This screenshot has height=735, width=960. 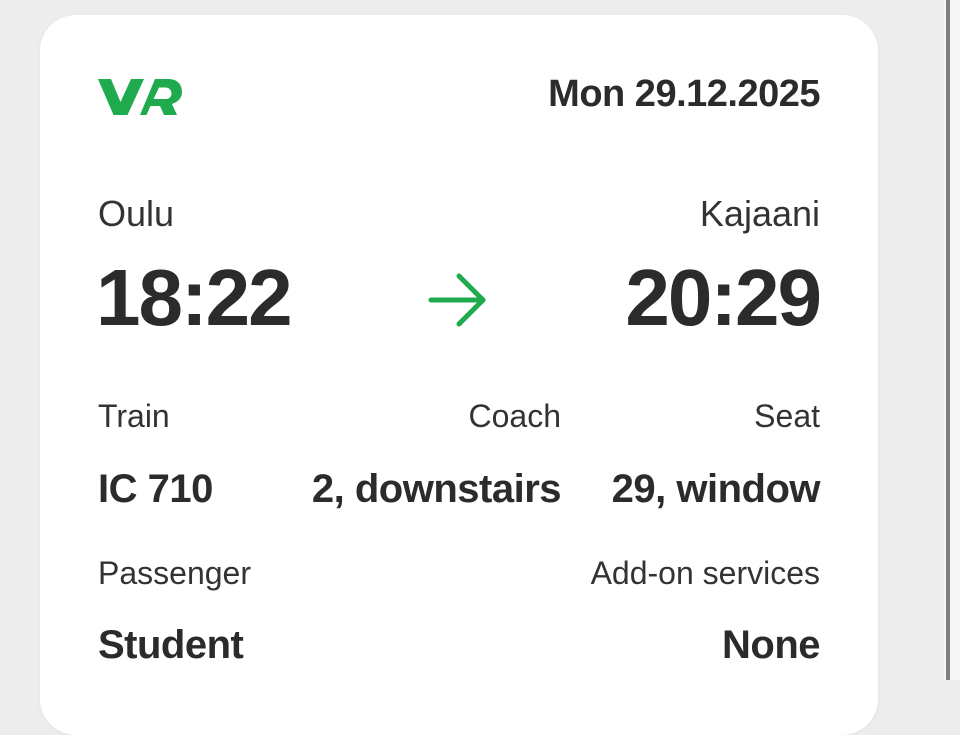 I want to click on coach-value: 2, downstairs, so click(x=436, y=489).